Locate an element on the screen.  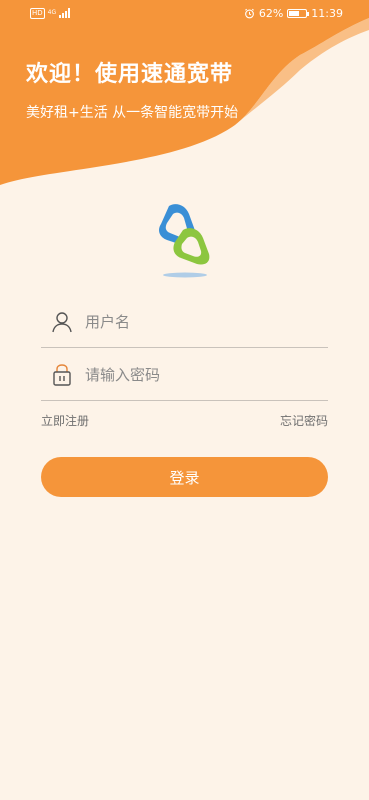
forgot-password-link: 忘记密码 is located at coordinates (304, 420).